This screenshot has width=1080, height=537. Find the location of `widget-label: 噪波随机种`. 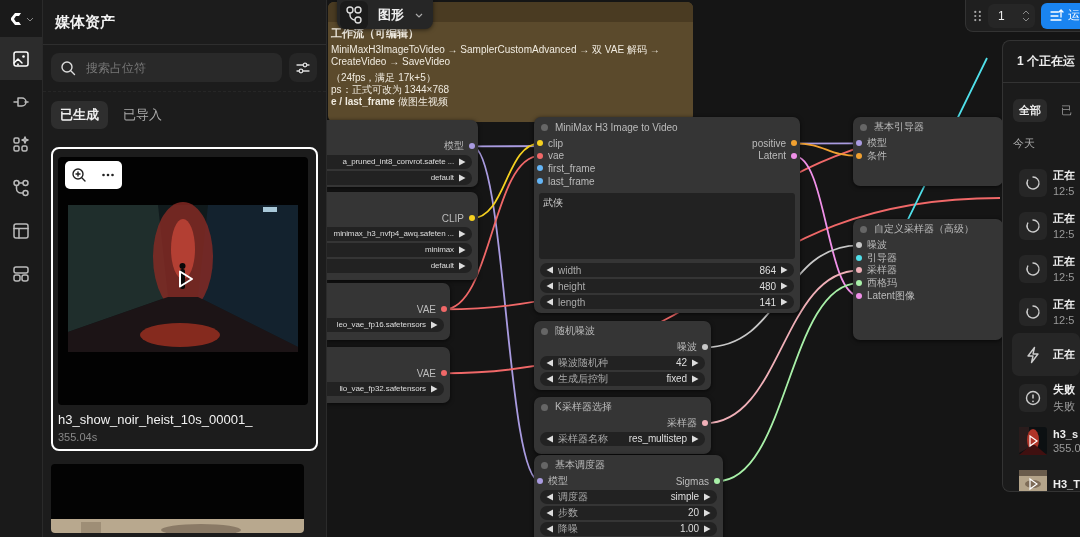

widget-label: 噪波随机种 is located at coordinates (583, 362).